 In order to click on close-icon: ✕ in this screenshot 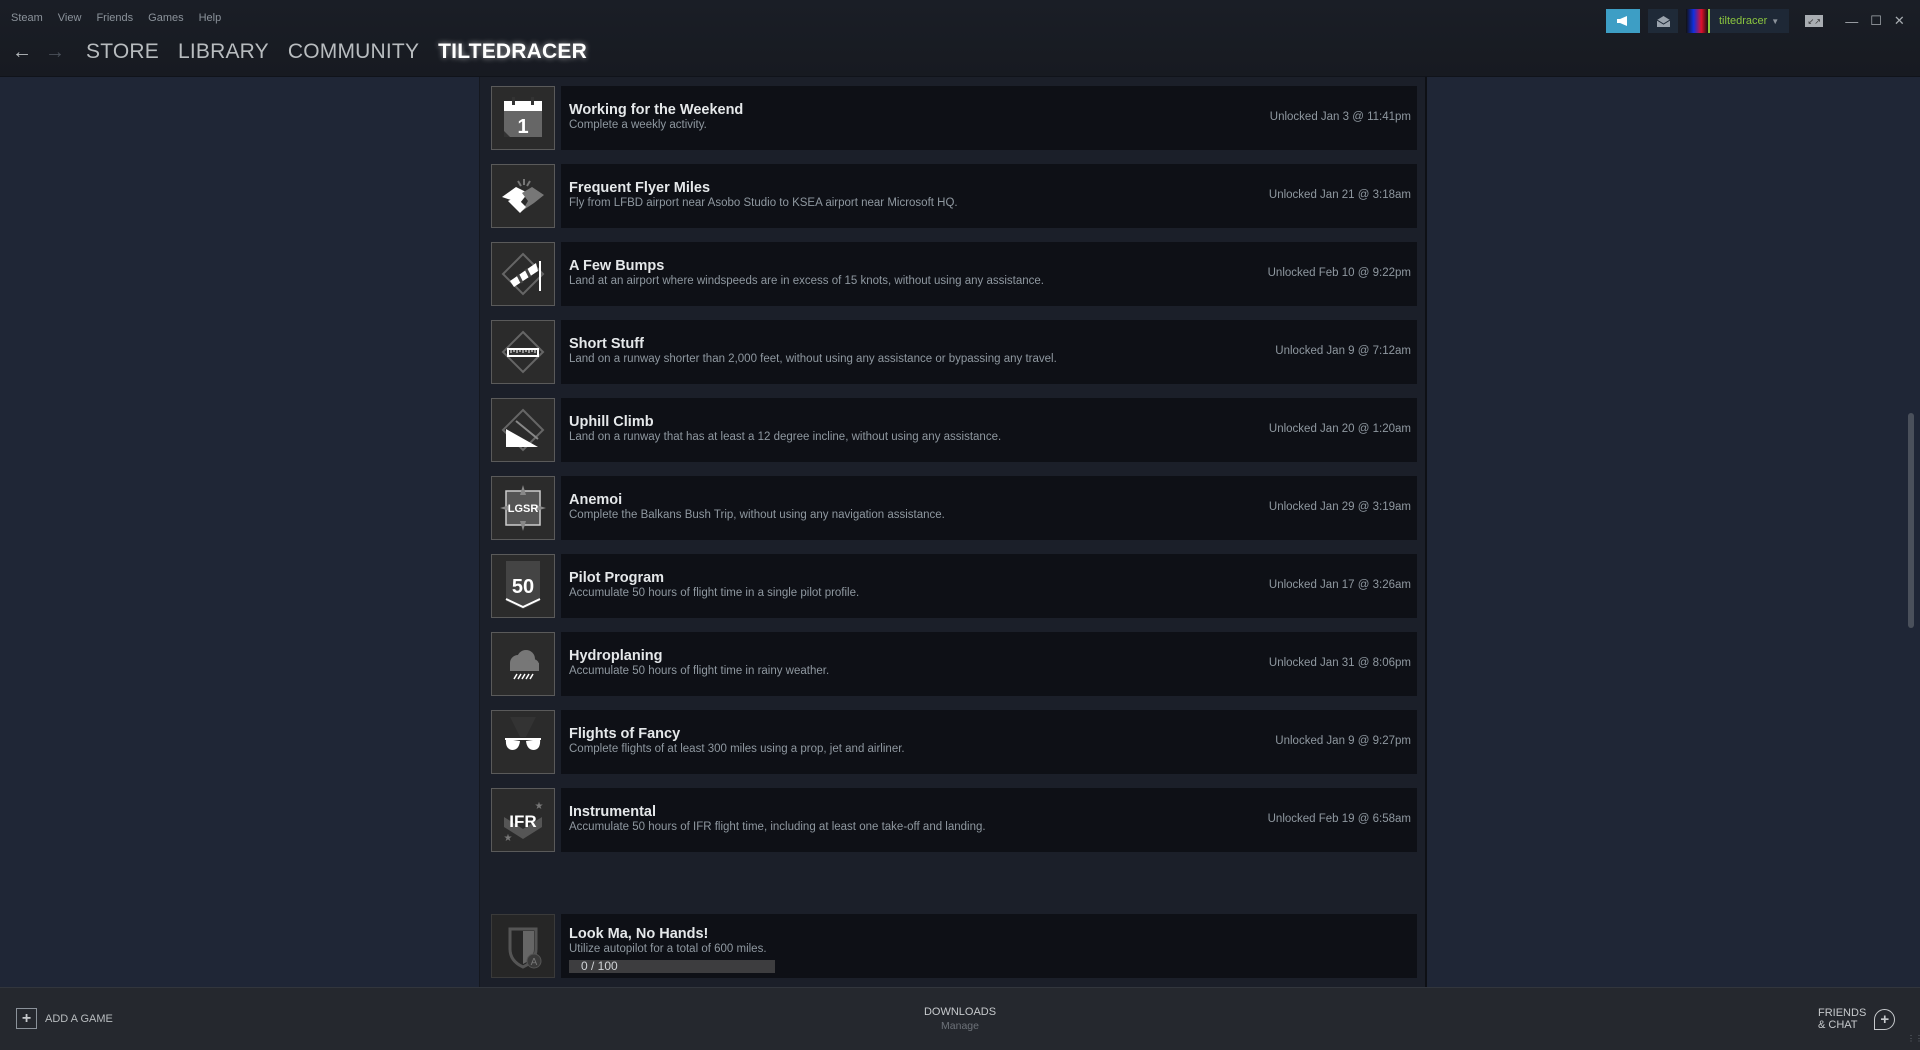, I will do `click(1899, 21)`.